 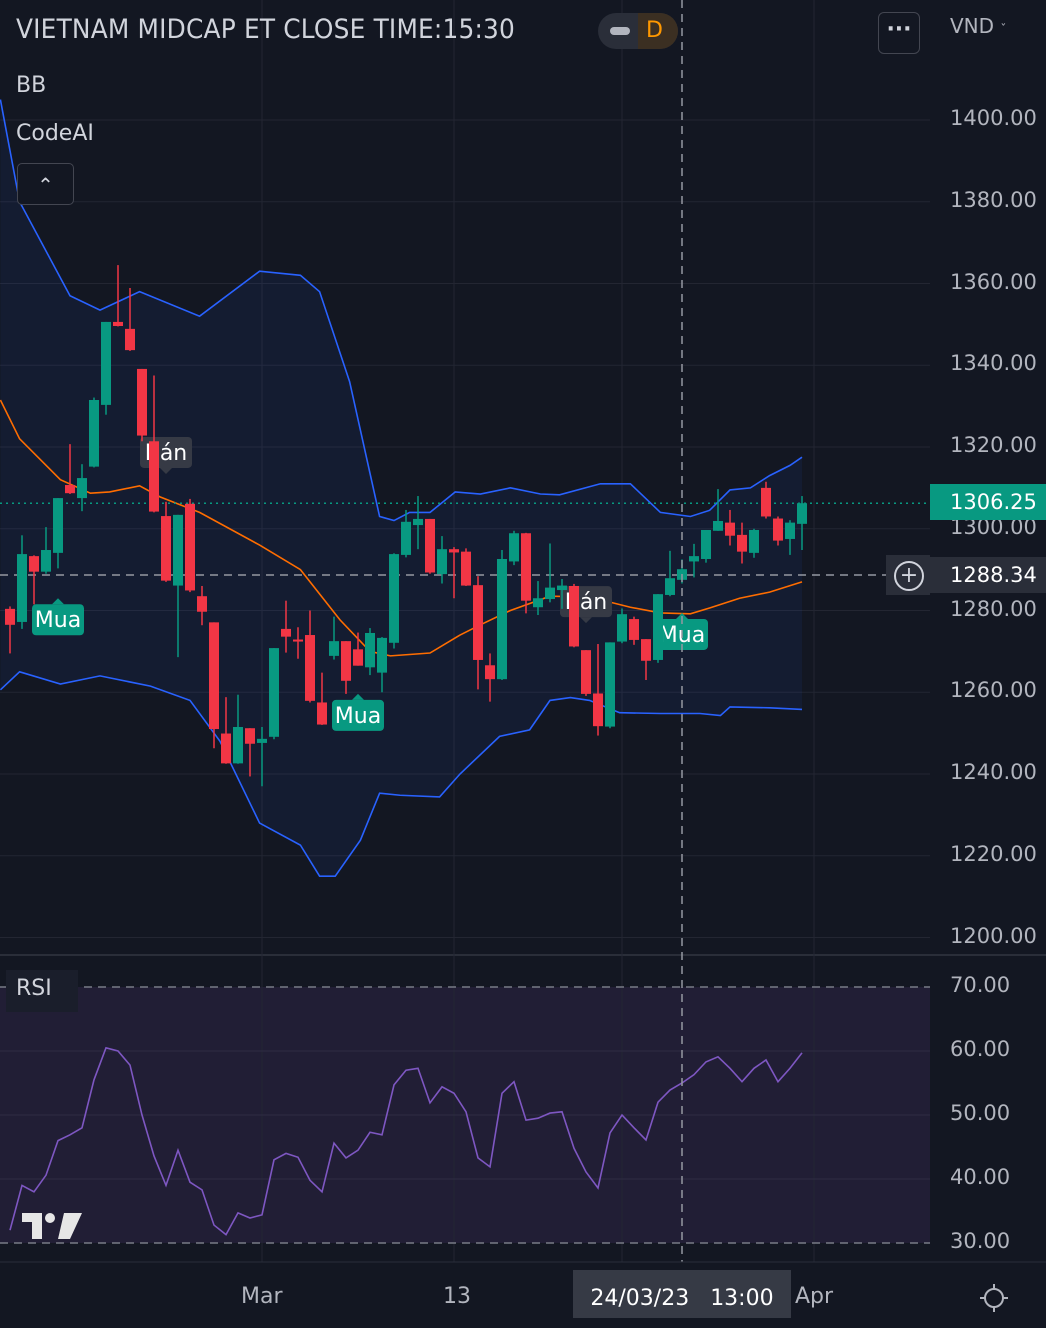 I want to click on currency-selector: VND ˇ, so click(x=978, y=26).